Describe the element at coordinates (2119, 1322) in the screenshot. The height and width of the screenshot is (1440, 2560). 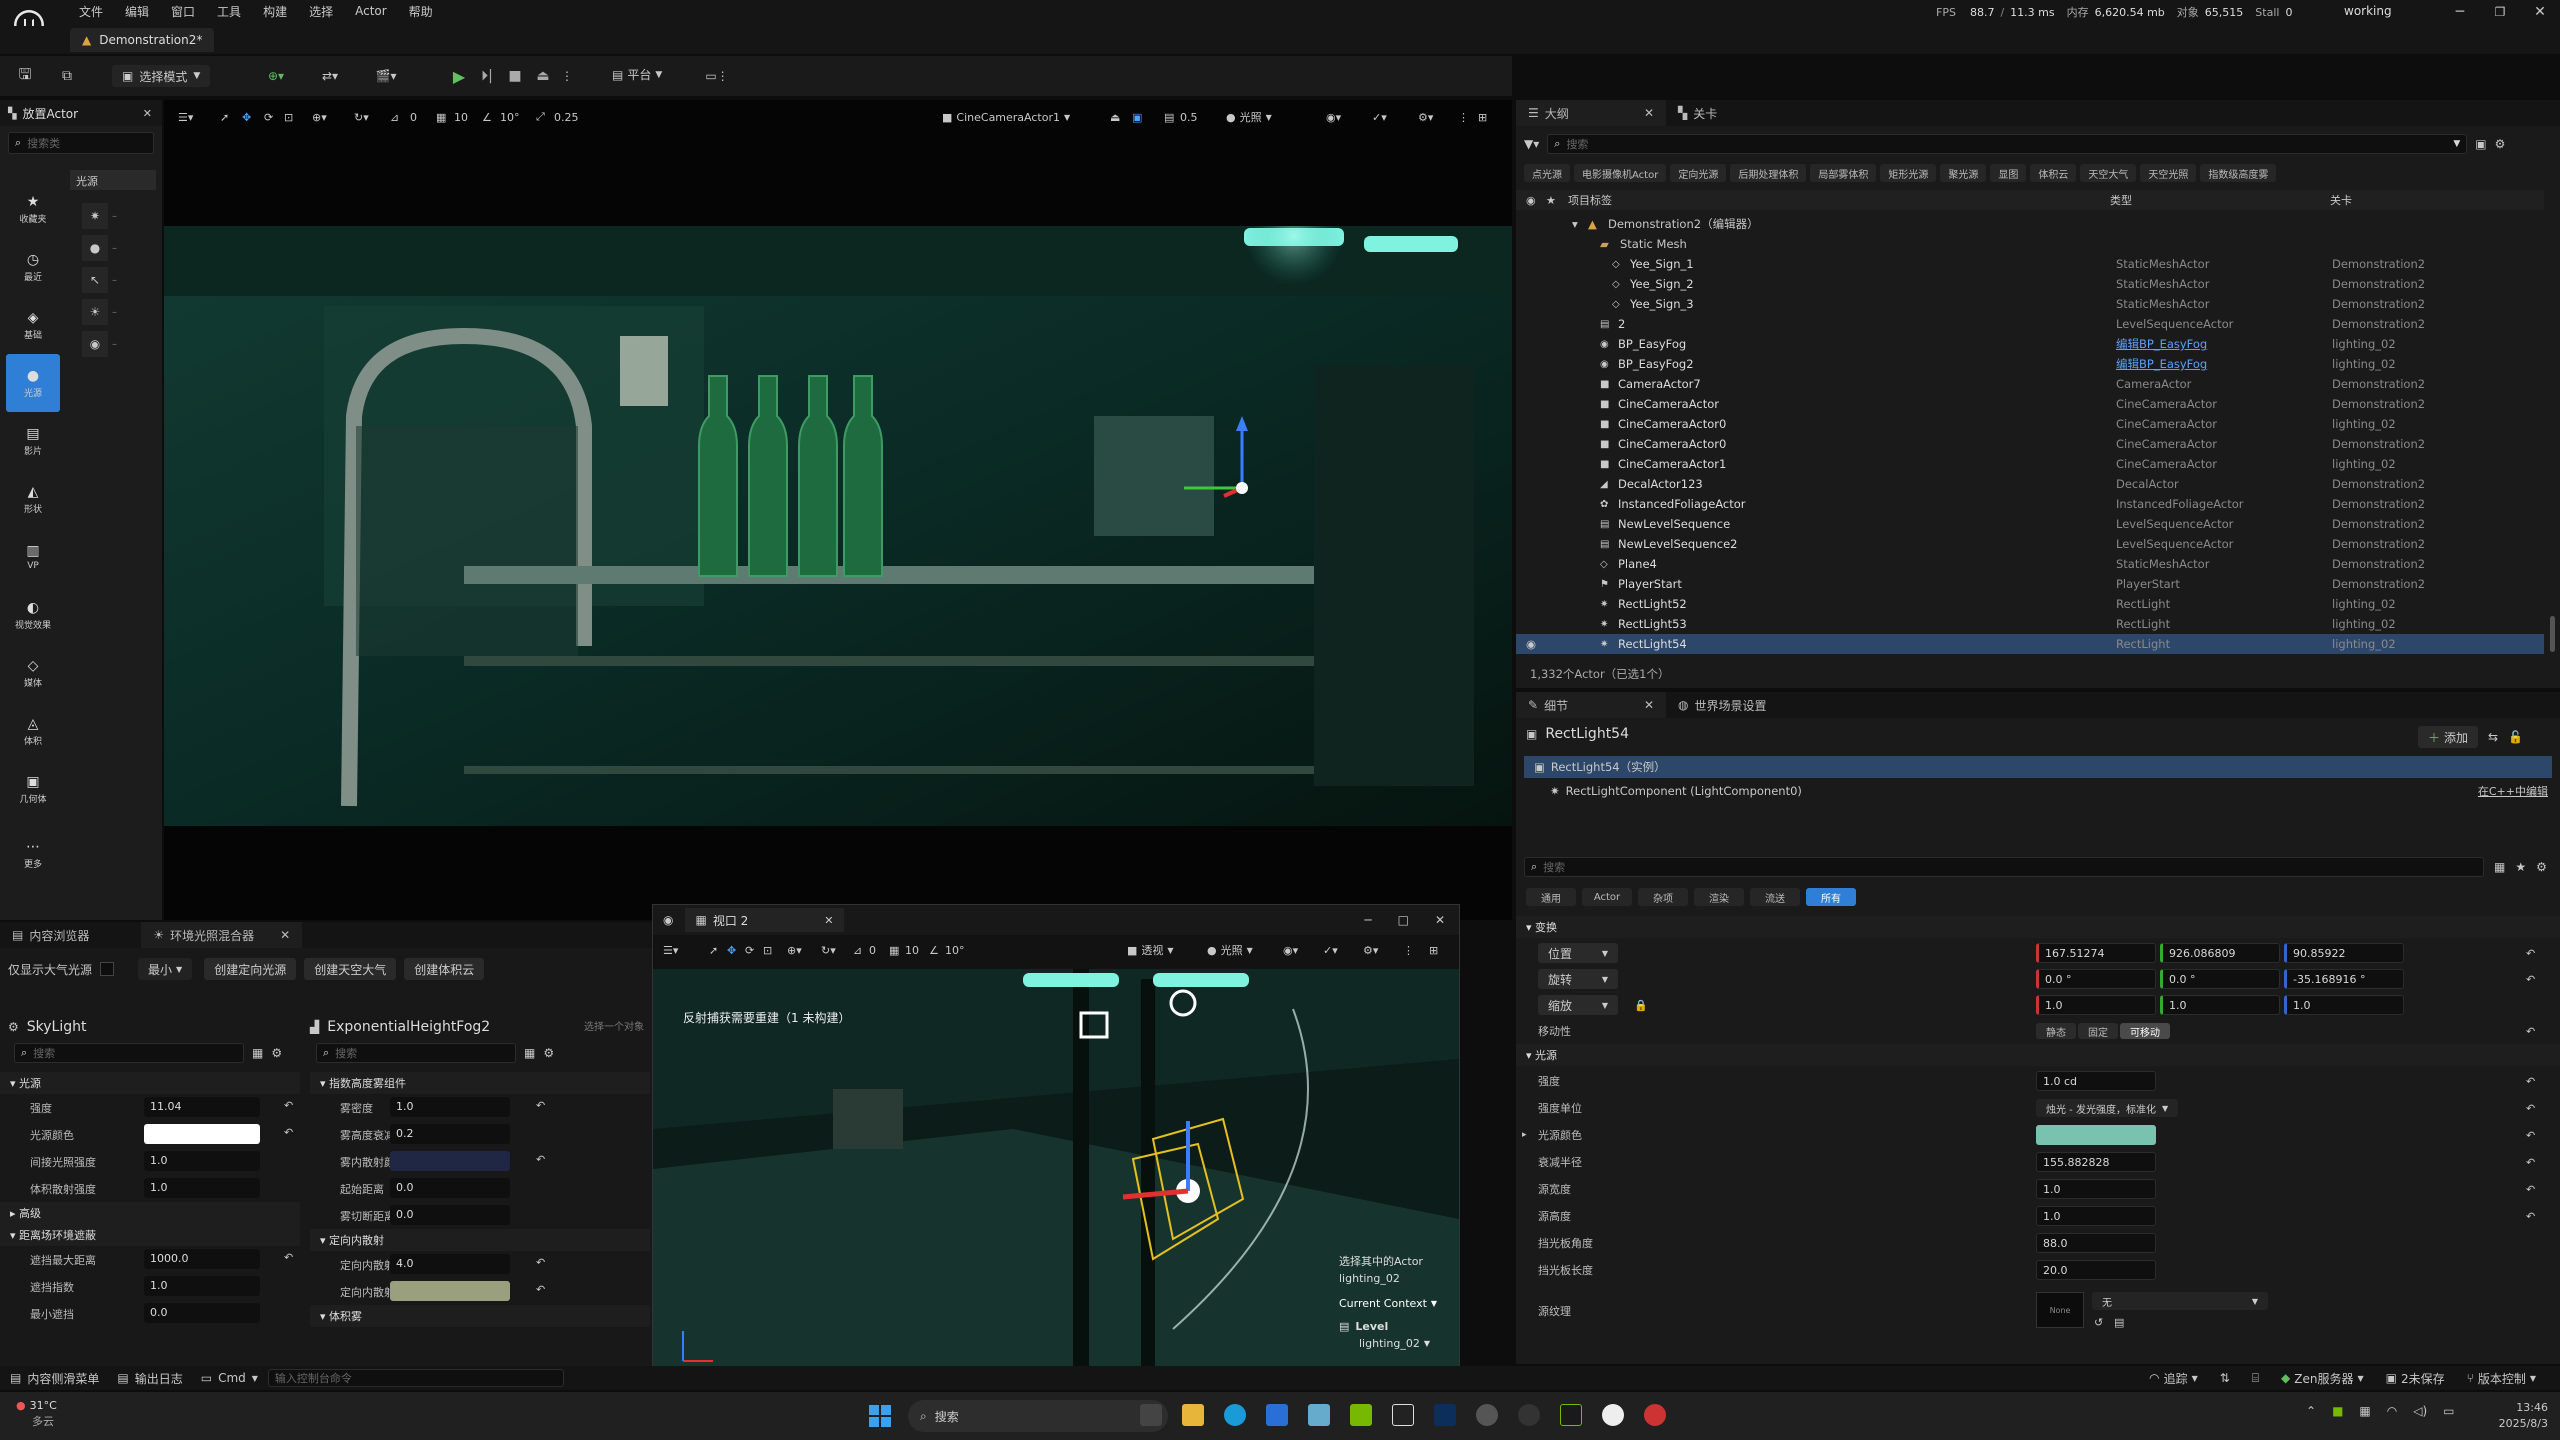
I see `browse-asset-icon: ▤` at that location.